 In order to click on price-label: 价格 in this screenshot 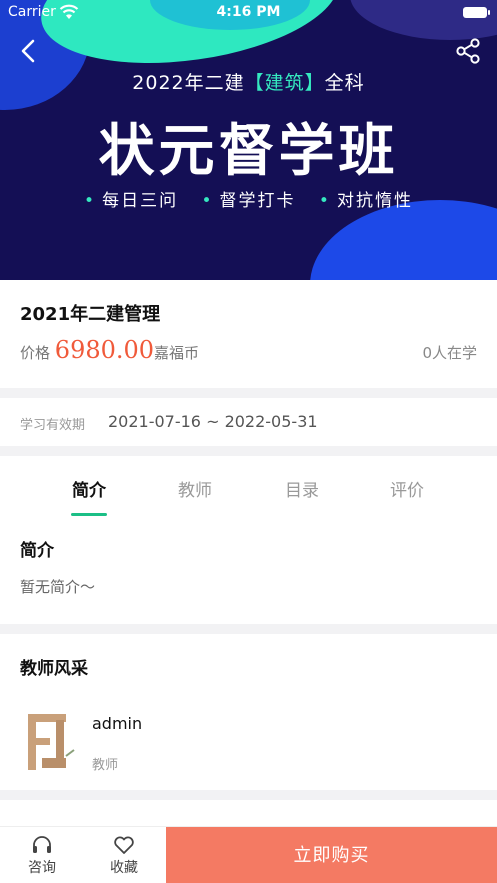, I will do `click(35, 353)`.